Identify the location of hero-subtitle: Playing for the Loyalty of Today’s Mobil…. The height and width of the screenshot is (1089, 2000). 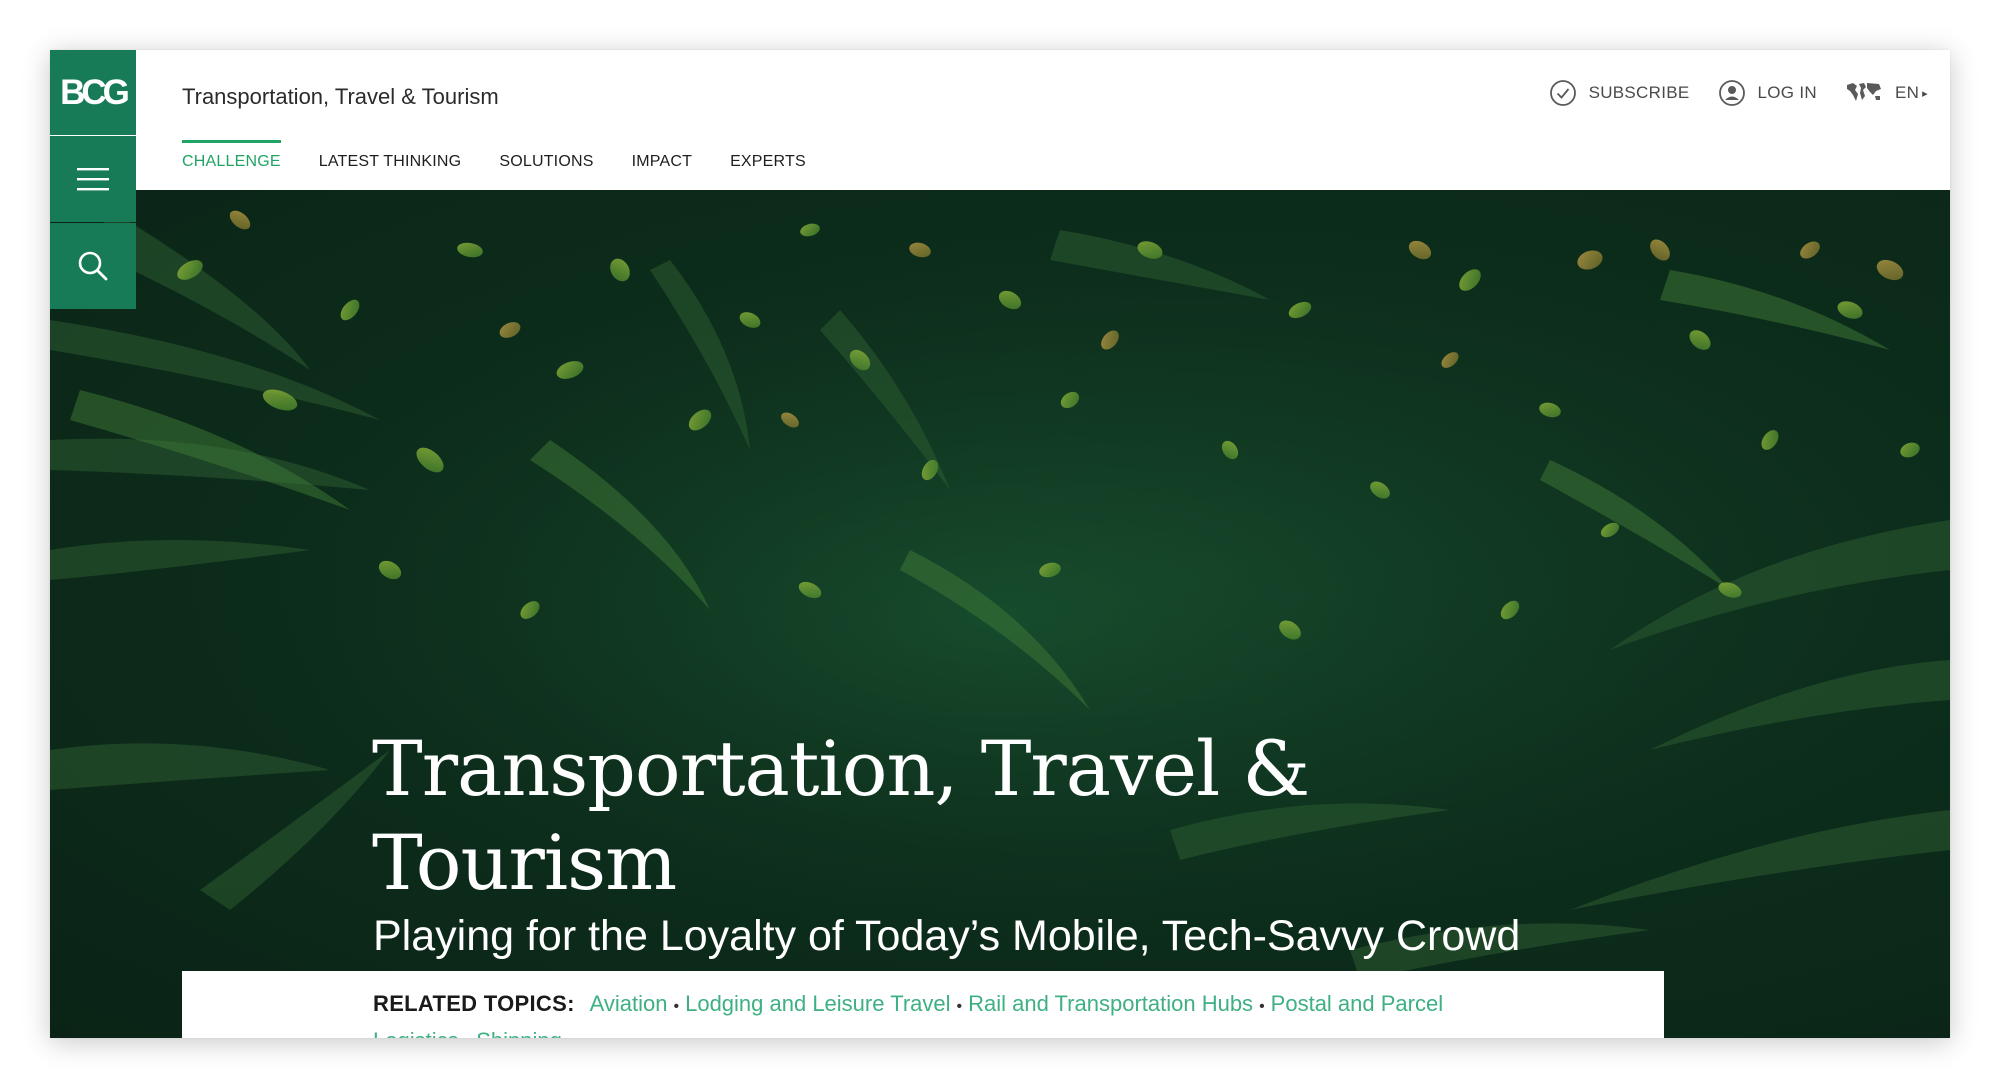
(947, 936).